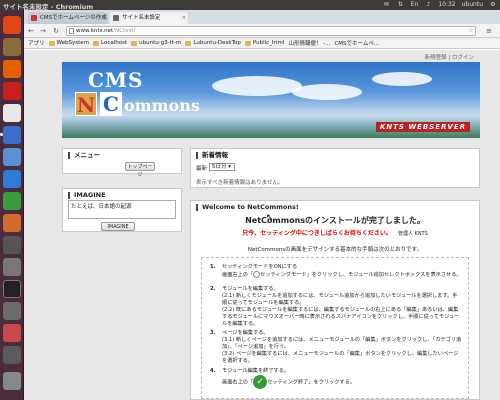 The width and height of the screenshot is (500, 400). Describe the element at coordinates (12, 69) in the screenshot. I see `firefox-icon` at that location.